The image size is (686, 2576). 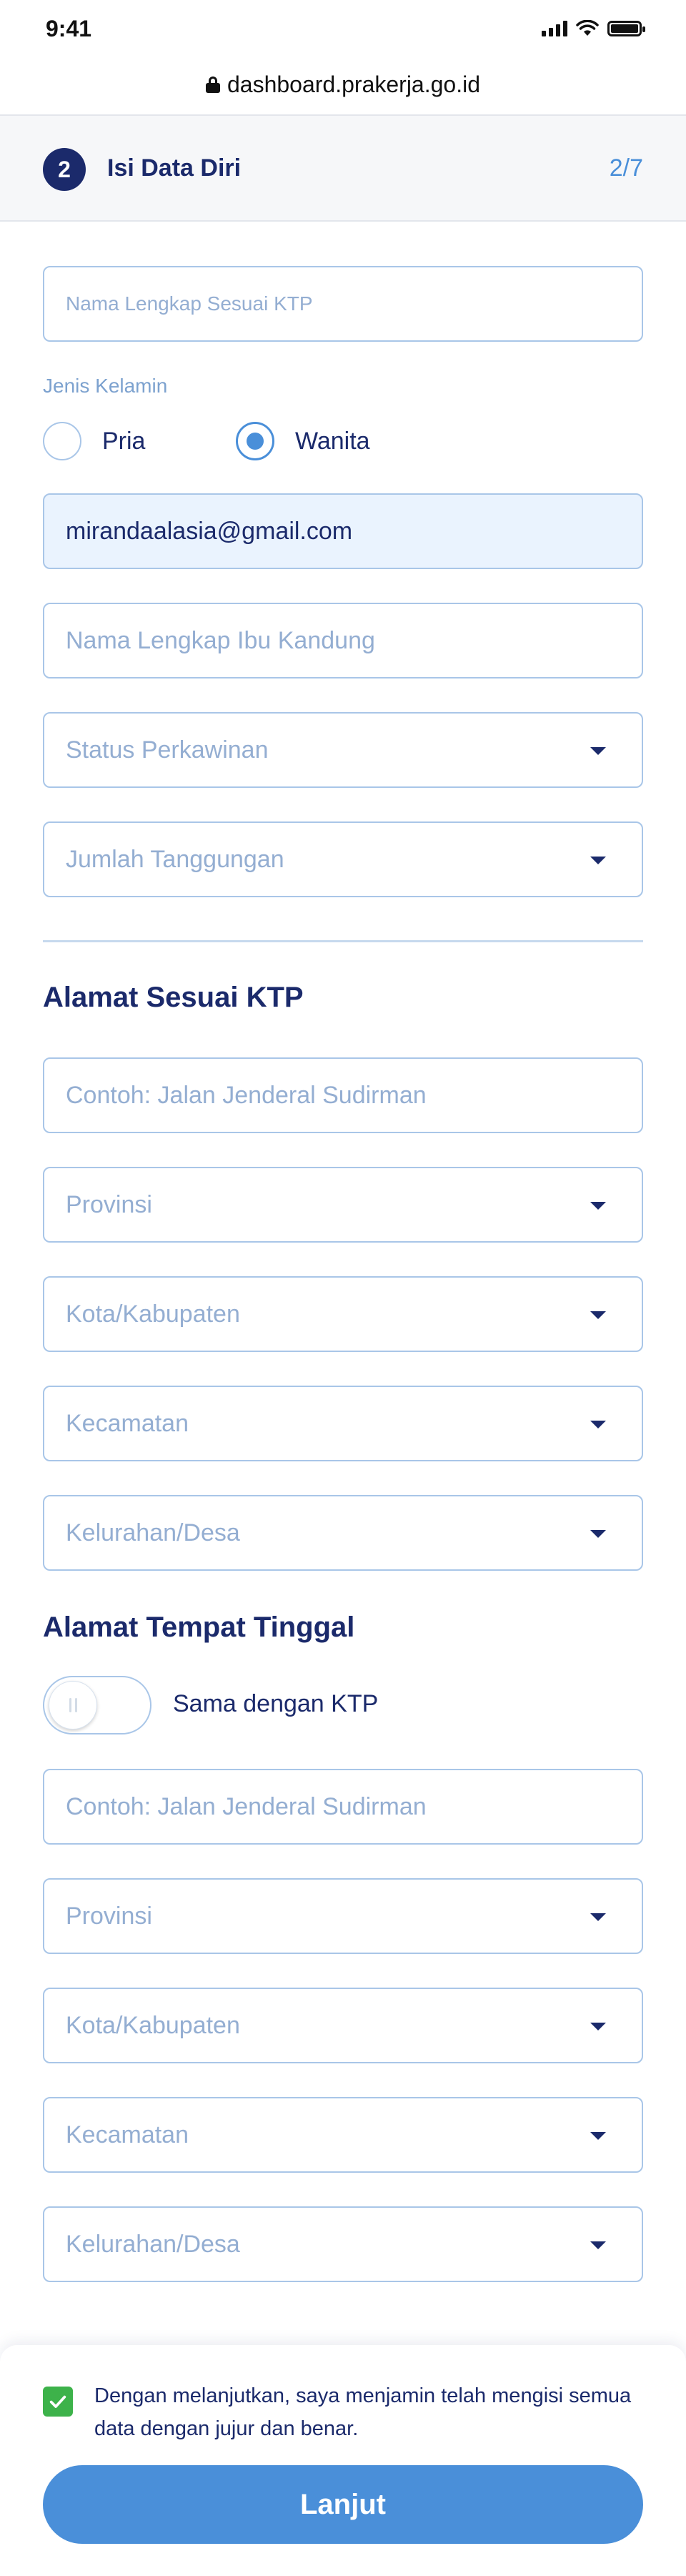 I want to click on step-number-badge: 2, so click(x=64, y=169).